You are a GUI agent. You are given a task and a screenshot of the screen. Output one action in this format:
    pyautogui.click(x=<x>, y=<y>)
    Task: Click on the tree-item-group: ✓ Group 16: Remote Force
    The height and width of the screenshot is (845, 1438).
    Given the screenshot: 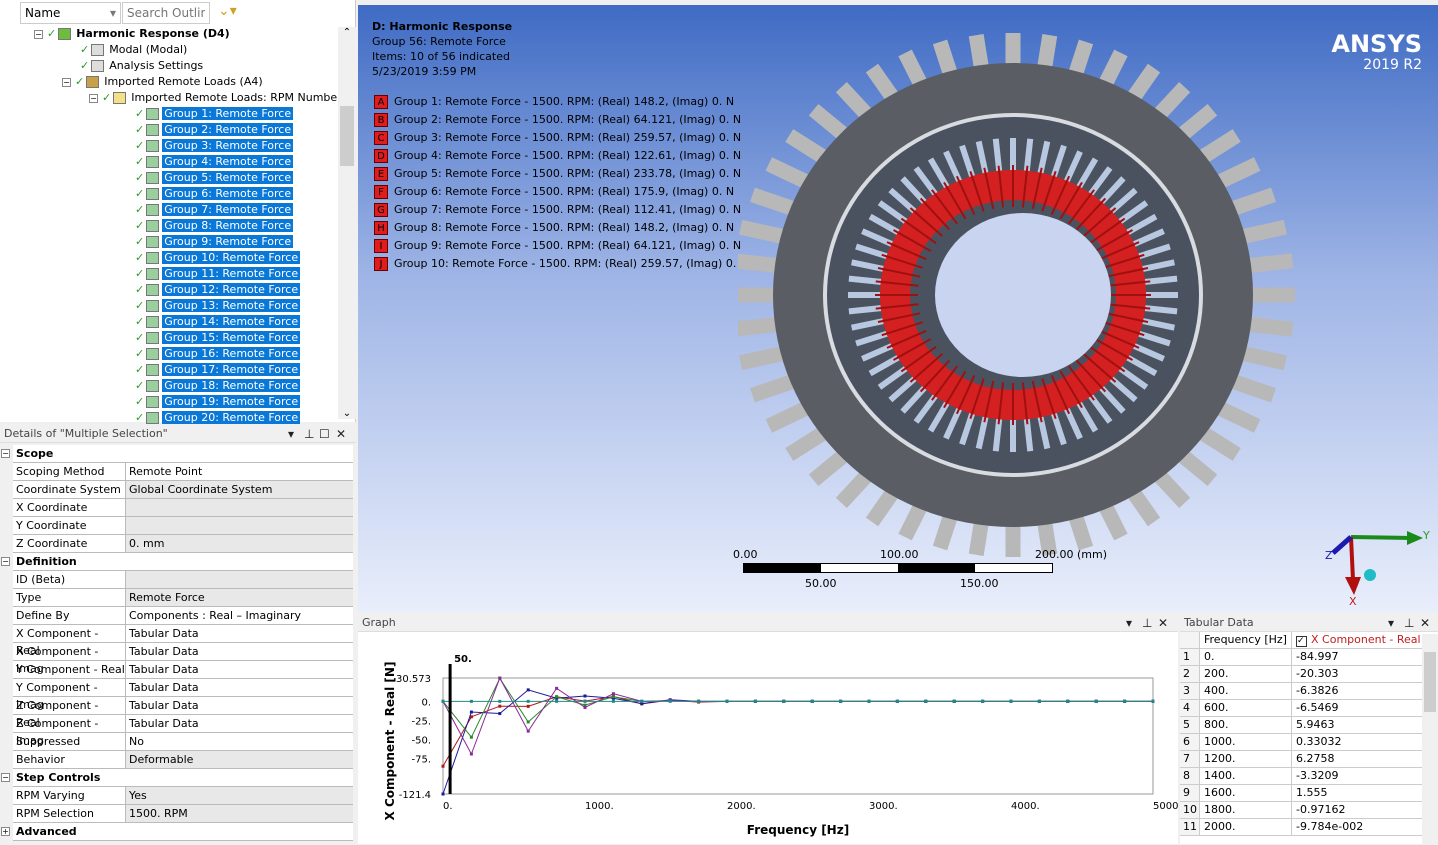 What is the action you would take?
    pyautogui.click(x=218, y=354)
    